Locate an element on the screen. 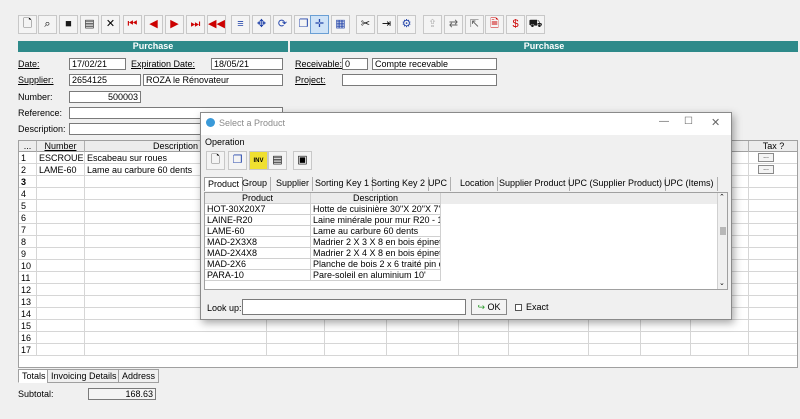 The height and width of the screenshot is (419, 800). dialog-tab-product: Product is located at coordinates (224, 184).